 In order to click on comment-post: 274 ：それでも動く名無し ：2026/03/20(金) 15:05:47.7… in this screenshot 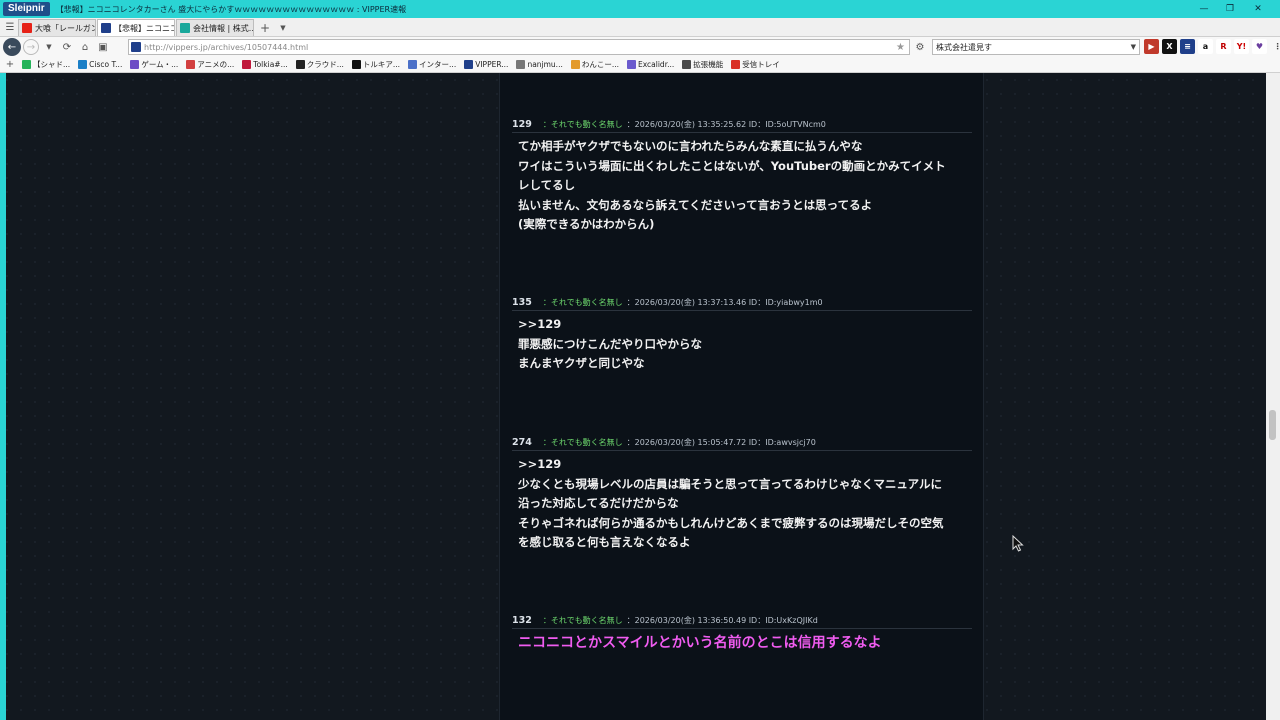, I will do `click(742, 495)`.